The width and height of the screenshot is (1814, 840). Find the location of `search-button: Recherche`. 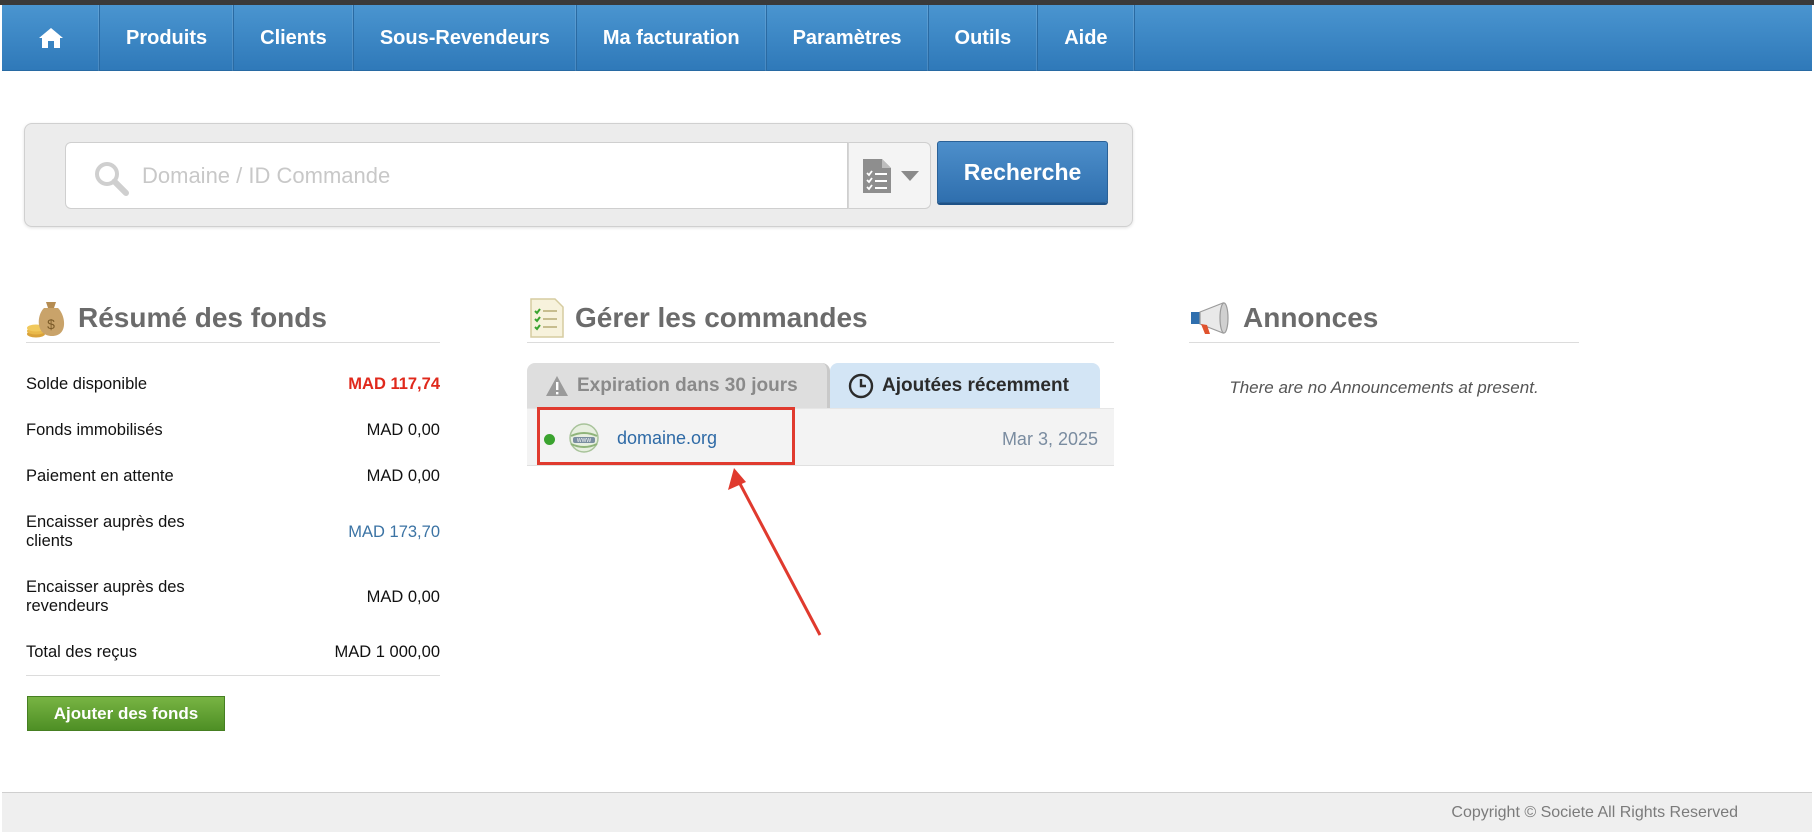

search-button: Recherche is located at coordinates (1022, 172).